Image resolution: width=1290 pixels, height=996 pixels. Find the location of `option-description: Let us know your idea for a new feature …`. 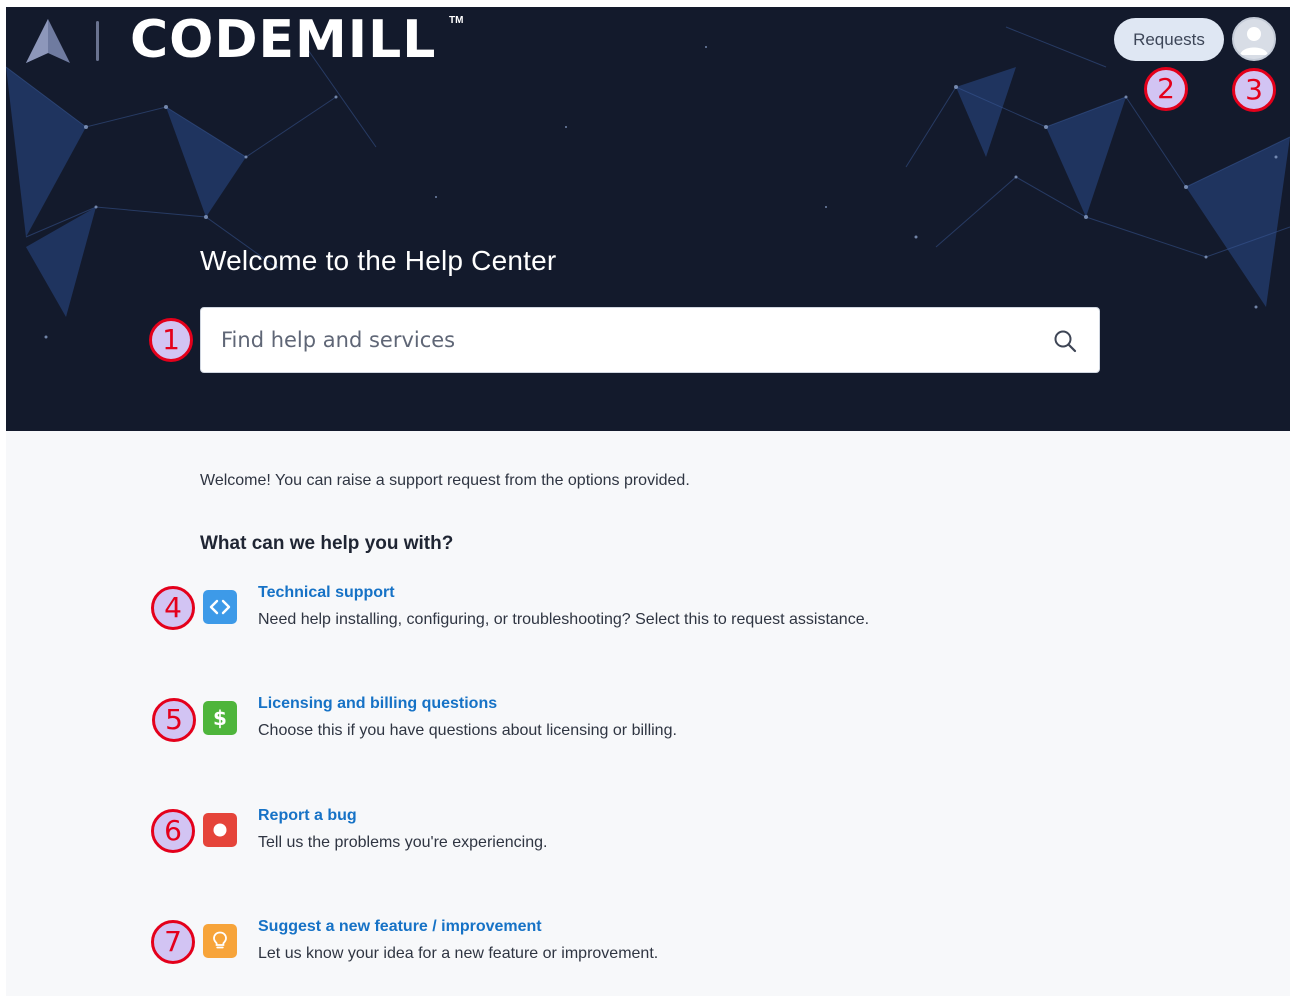

option-description: Let us know your idea for a new feature … is located at coordinates (458, 953).